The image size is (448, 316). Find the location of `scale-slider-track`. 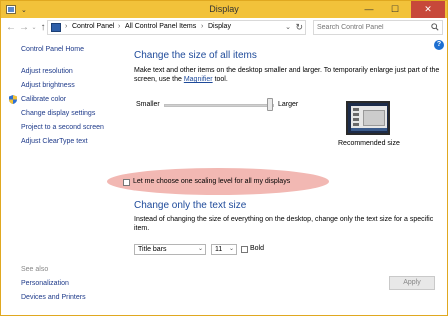

scale-slider-track is located at coordinates (219, 105).